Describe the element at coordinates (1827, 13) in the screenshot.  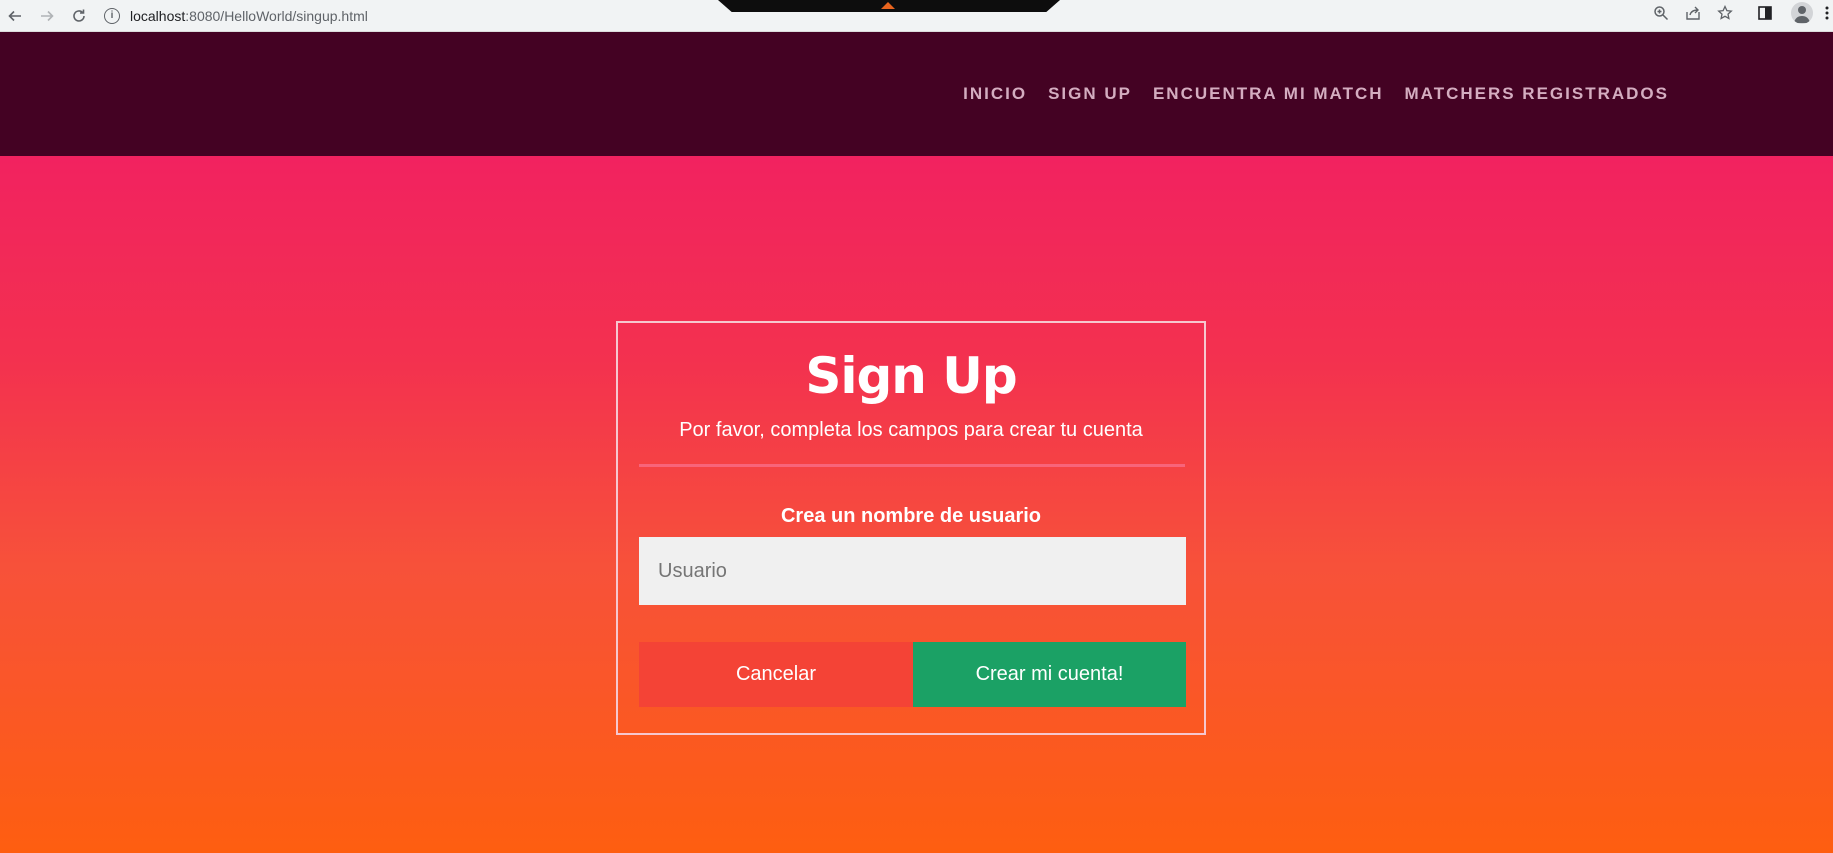
I see `more-menu-icon` at that location.